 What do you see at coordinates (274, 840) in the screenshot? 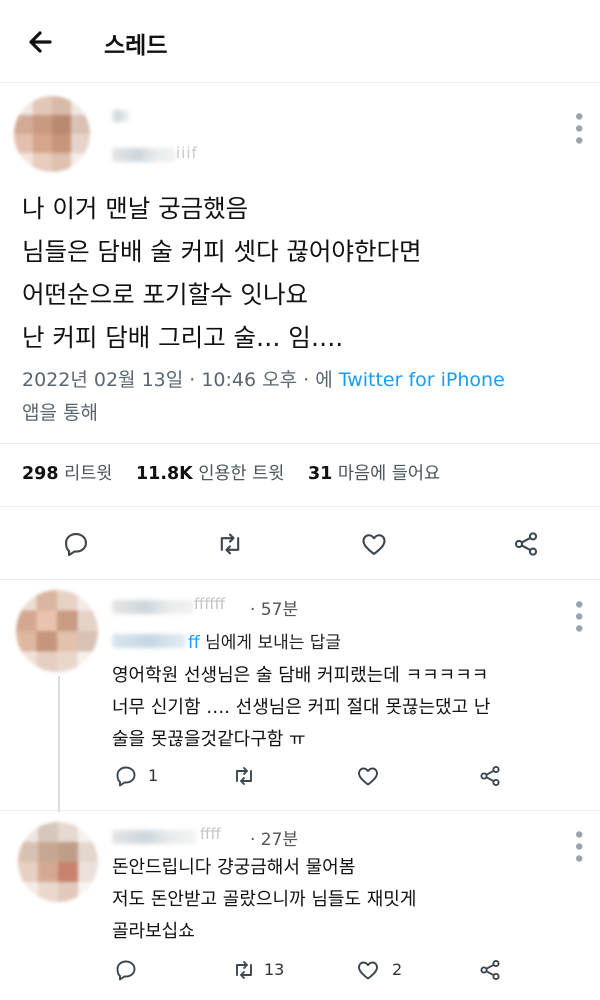
I see `reply-time: · 27분` at bounding box center [274, 840].